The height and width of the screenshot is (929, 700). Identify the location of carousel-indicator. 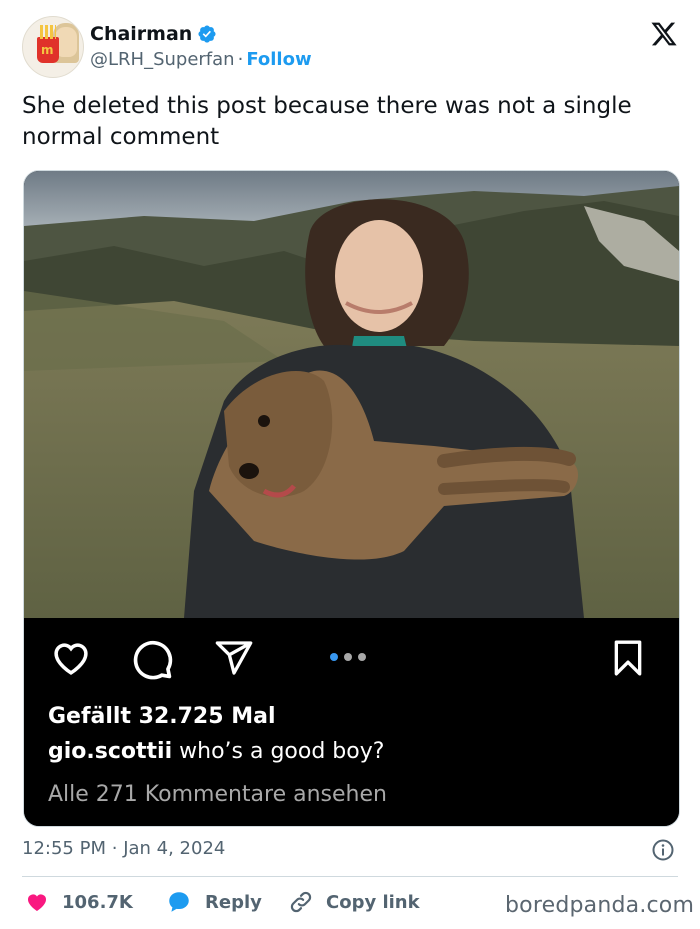
(348, 657).